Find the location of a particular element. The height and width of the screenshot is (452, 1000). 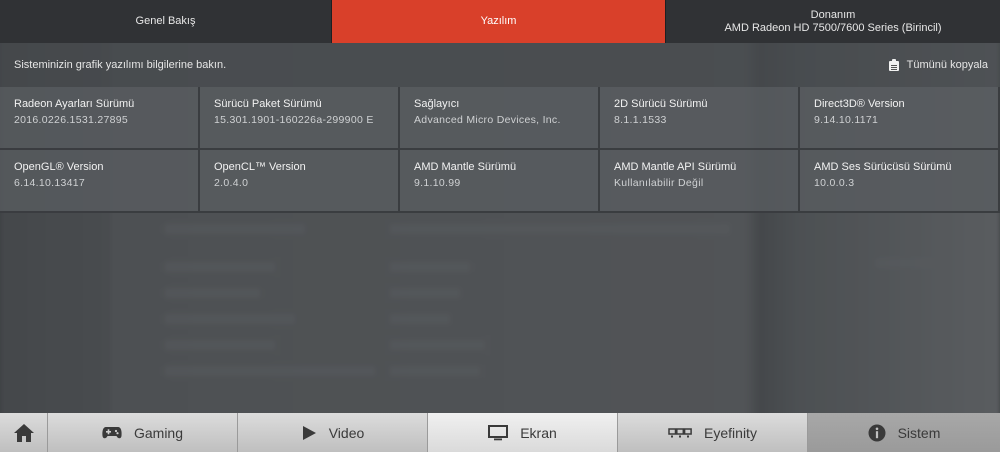

nav-video: Video is located at coordinates (333, 432).